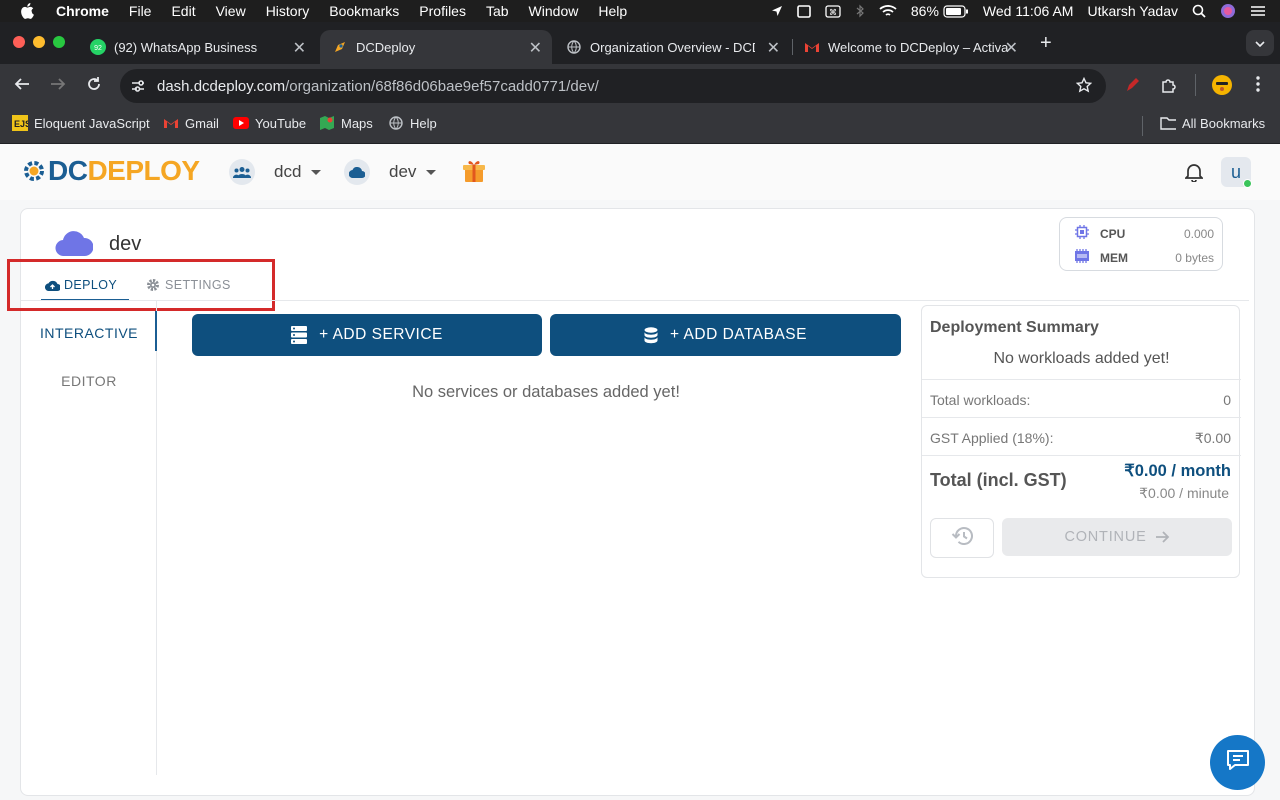  Describe the element at coordinates (143, 170) in the screenshot. I see `logo-text-deploy: DEPLOY` at that location.